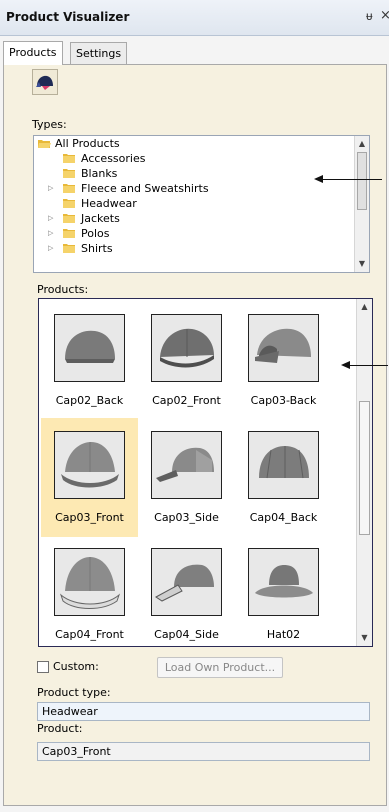 This screenshot has height=812, width=389. What do you see at coordinates (203, 711) in the screenshot?
I see `product-type-field: Headwear` at bounding box center [203, 711].